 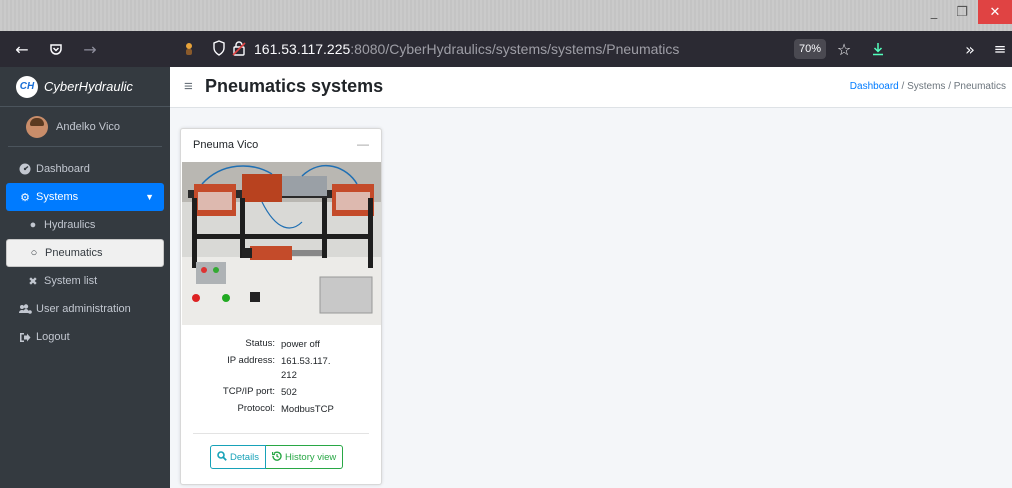 What do you see at coordinates (281, 243) in the screenshot?
I see `system-photo` at bounding box center [281, 243].